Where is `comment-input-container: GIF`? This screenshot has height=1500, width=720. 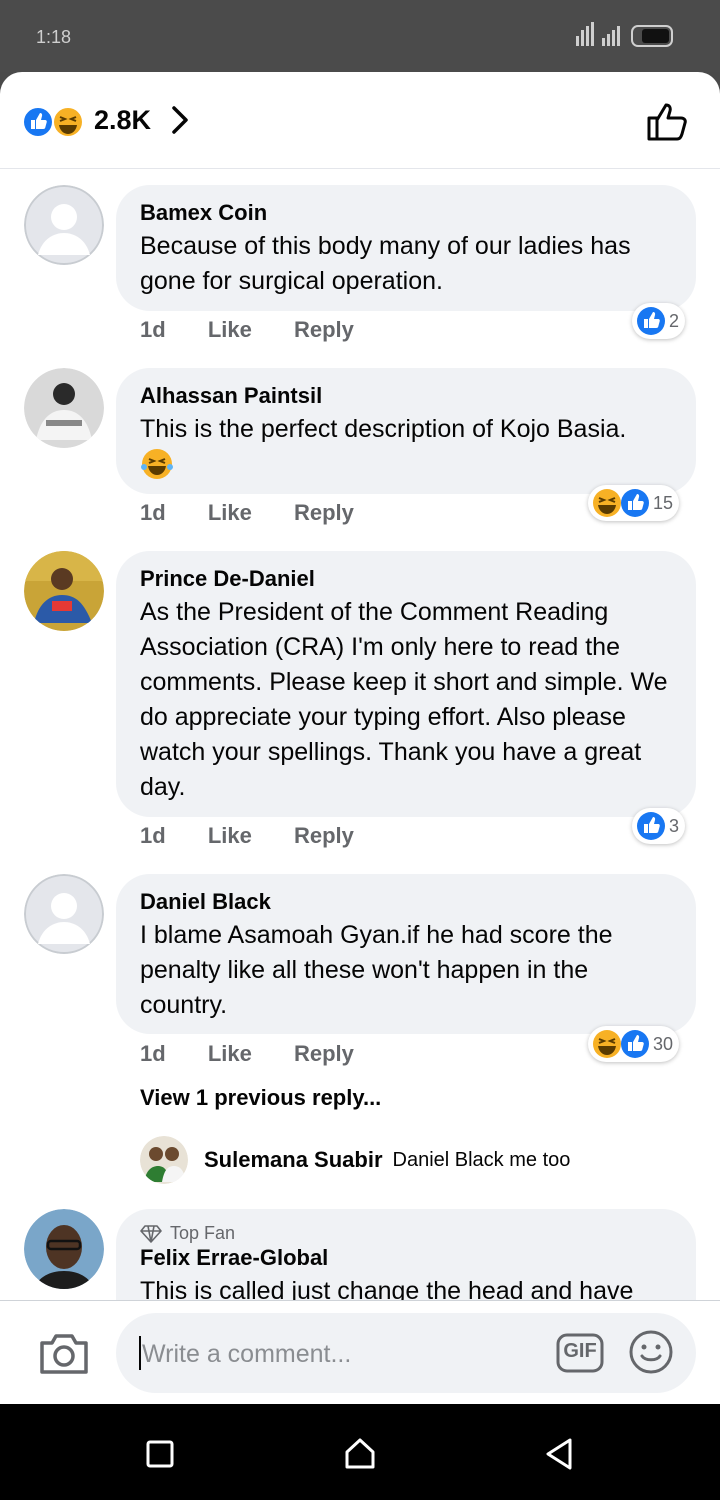
comment-input-container: GIF is located at coordinates (406, 1353).